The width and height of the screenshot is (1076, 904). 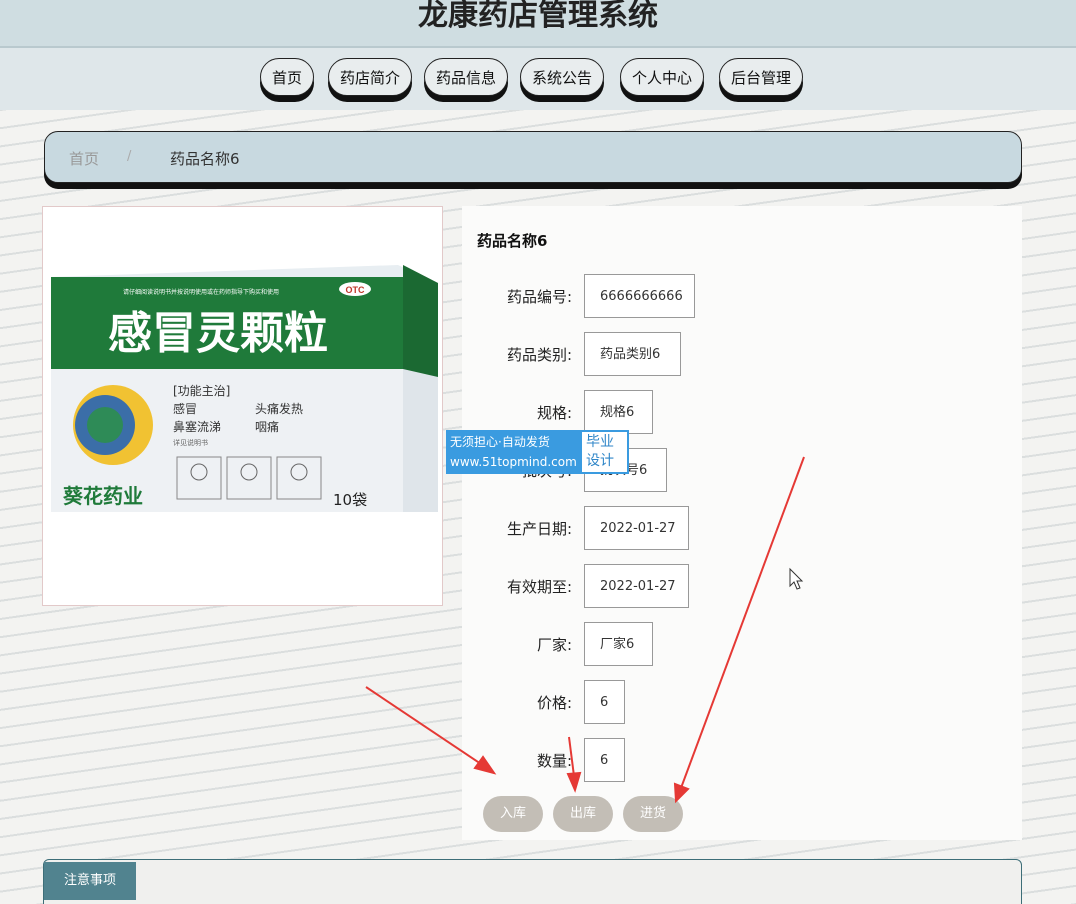 What do you see at coordinates (639, 296) in the screenshot?
I see `field-value-code: 6666666666` at bounding box center [639, 296].